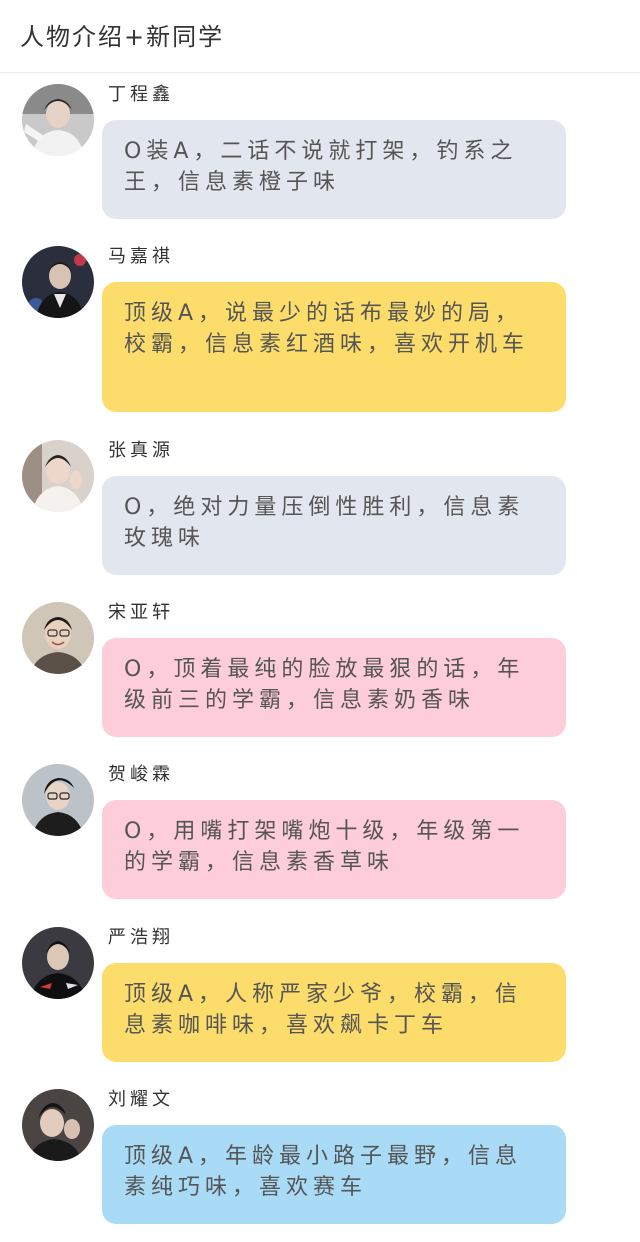 This screenshot has height=1242, width=640. Describe the element at coordinates (122, 37) in the screenshot. I see `page-title: 人物介绍+新同学` at that location.